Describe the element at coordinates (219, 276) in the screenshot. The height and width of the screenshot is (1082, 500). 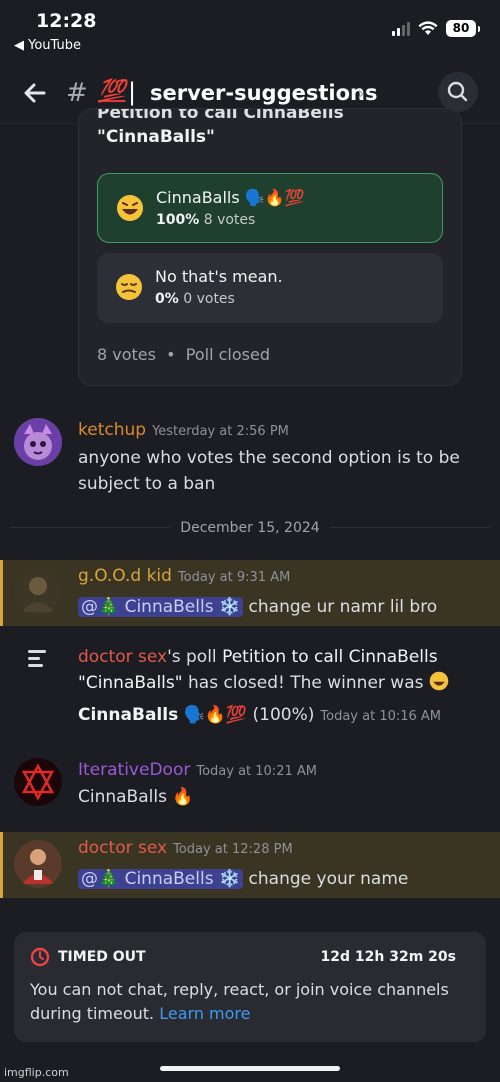
I see `poll-option-label: No that's mean.` at that location.